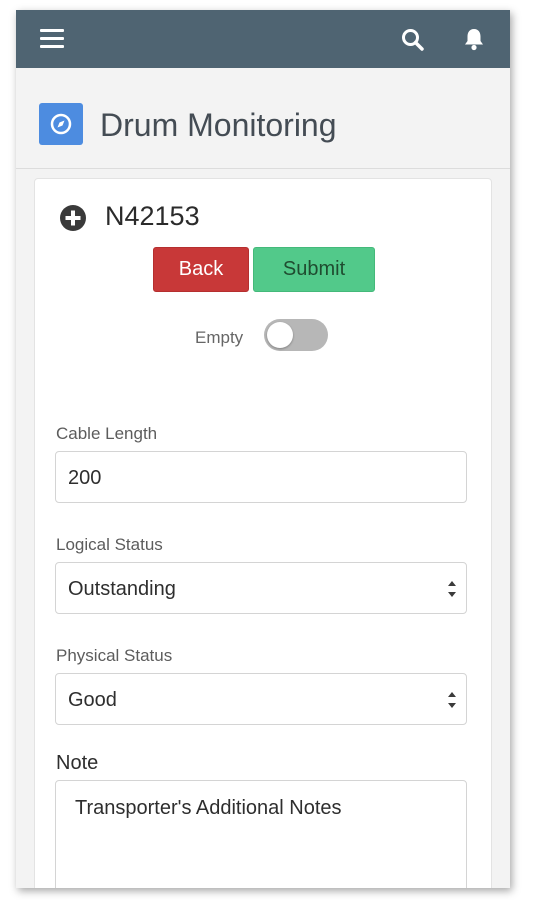 The height and width of the screenshot is (900, 536). What do you see at coordinates (85, 478) in the screenshot?
I see `cable-length-value: 200` at bounding box center [85, 478].